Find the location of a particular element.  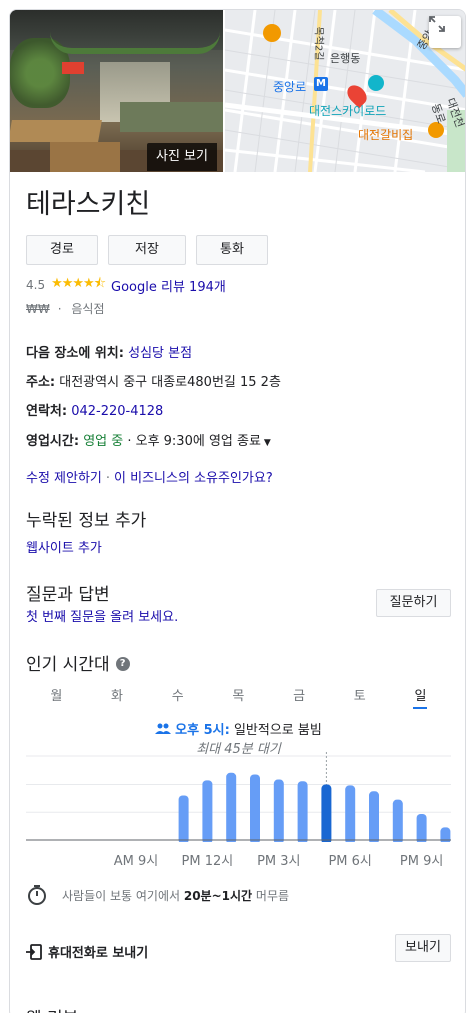

map-label: 목척2길 is located at coordinates (318, 43).